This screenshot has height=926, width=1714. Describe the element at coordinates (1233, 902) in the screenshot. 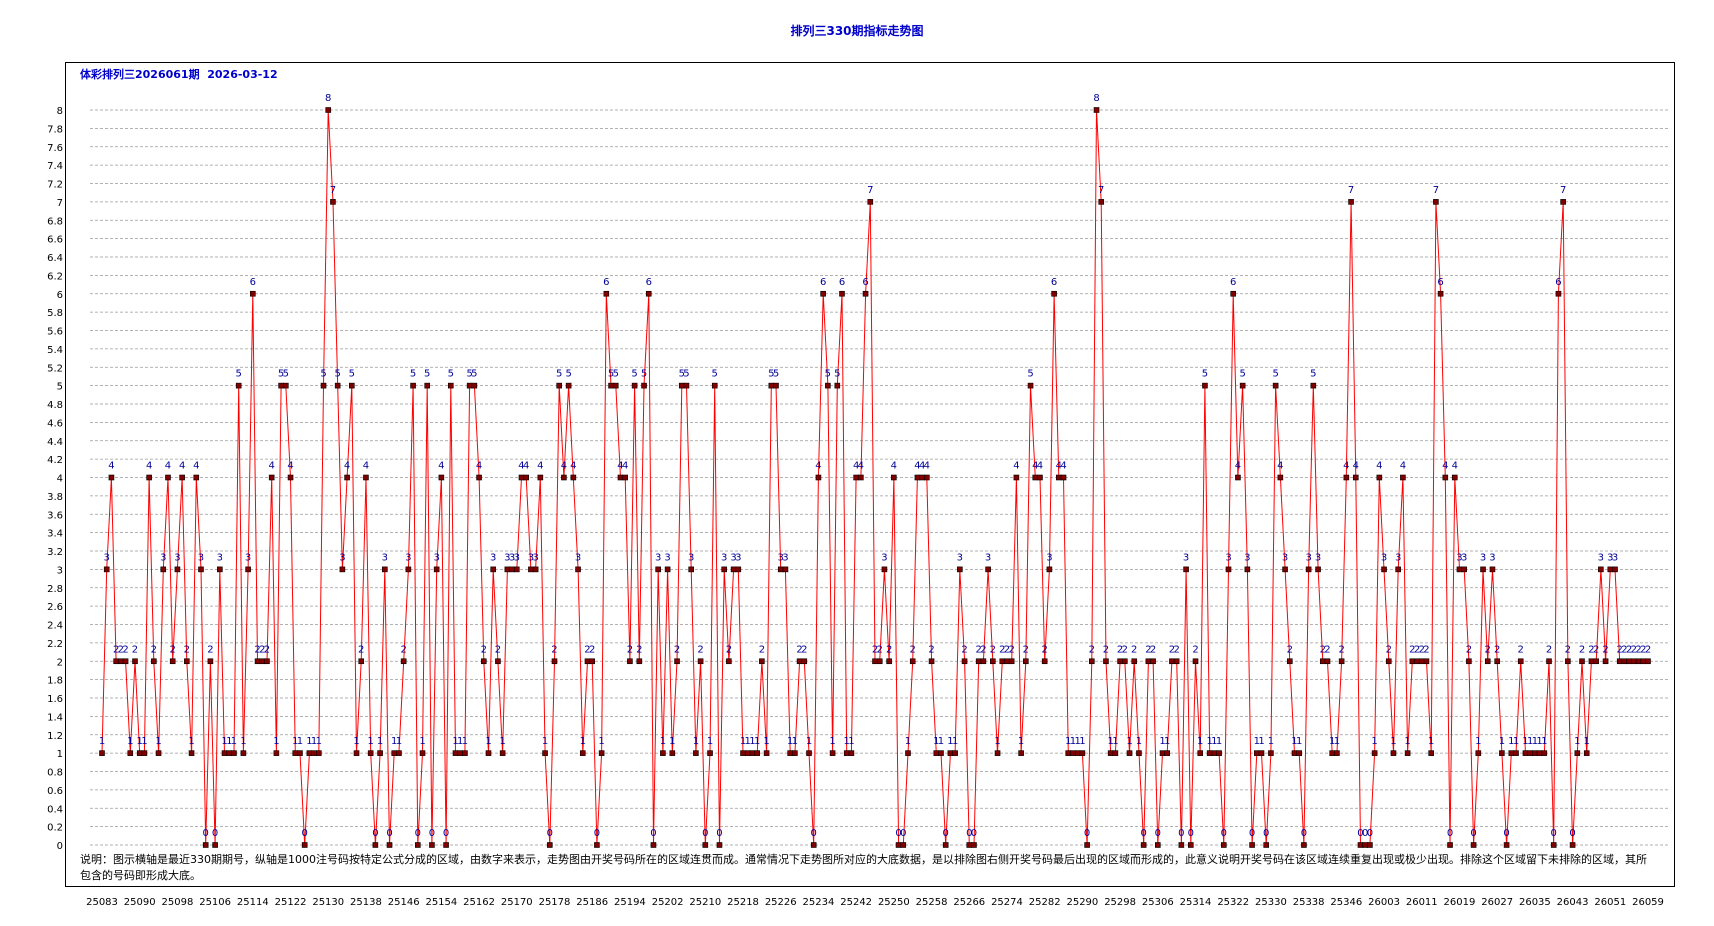

I see `x-tick-label: 25322` at that location.